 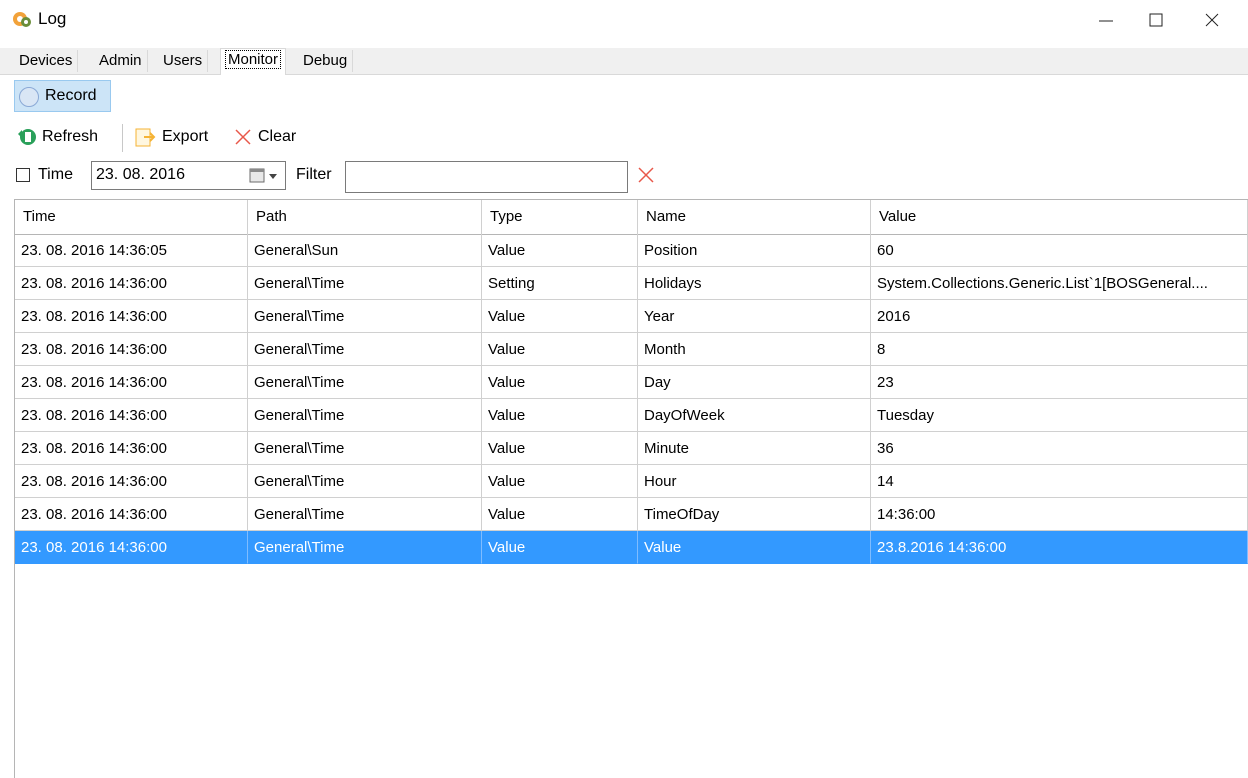 What do you see at coordinates (754, 382) in the screenshot?
I see `cell-name: Day` at bounding box center [754, 382].